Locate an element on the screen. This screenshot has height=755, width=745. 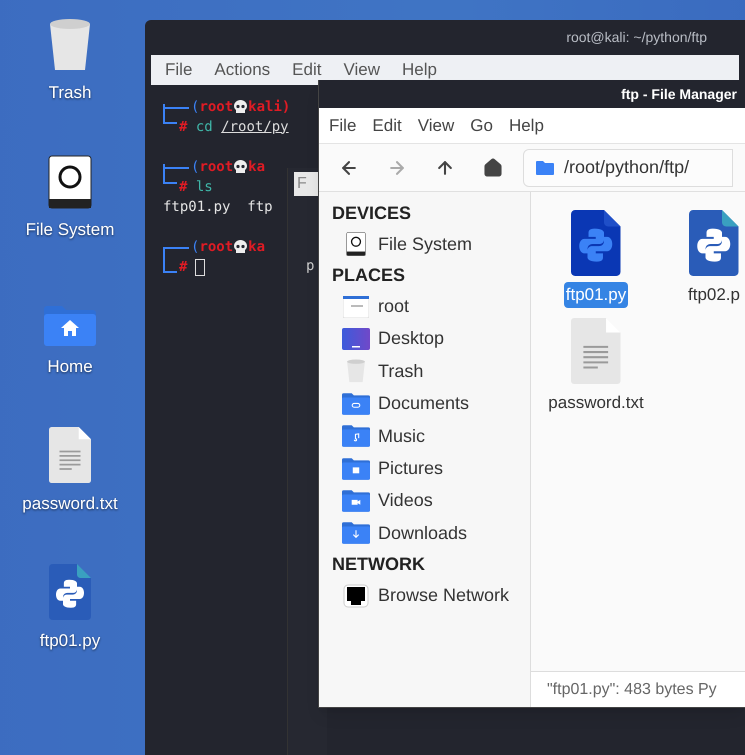
window-title: root@kali: ~/python/ftp is located at coordinates (636, 37).